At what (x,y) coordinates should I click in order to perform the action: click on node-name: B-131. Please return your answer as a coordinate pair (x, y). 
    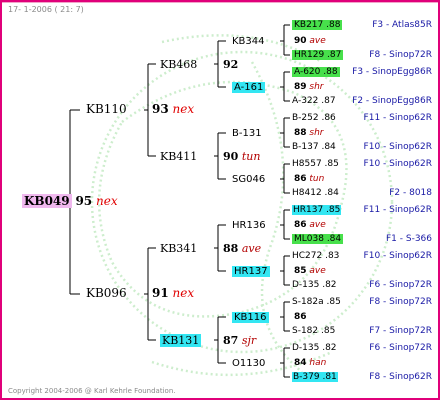
    Looking at the image, I should click on (247, 133).